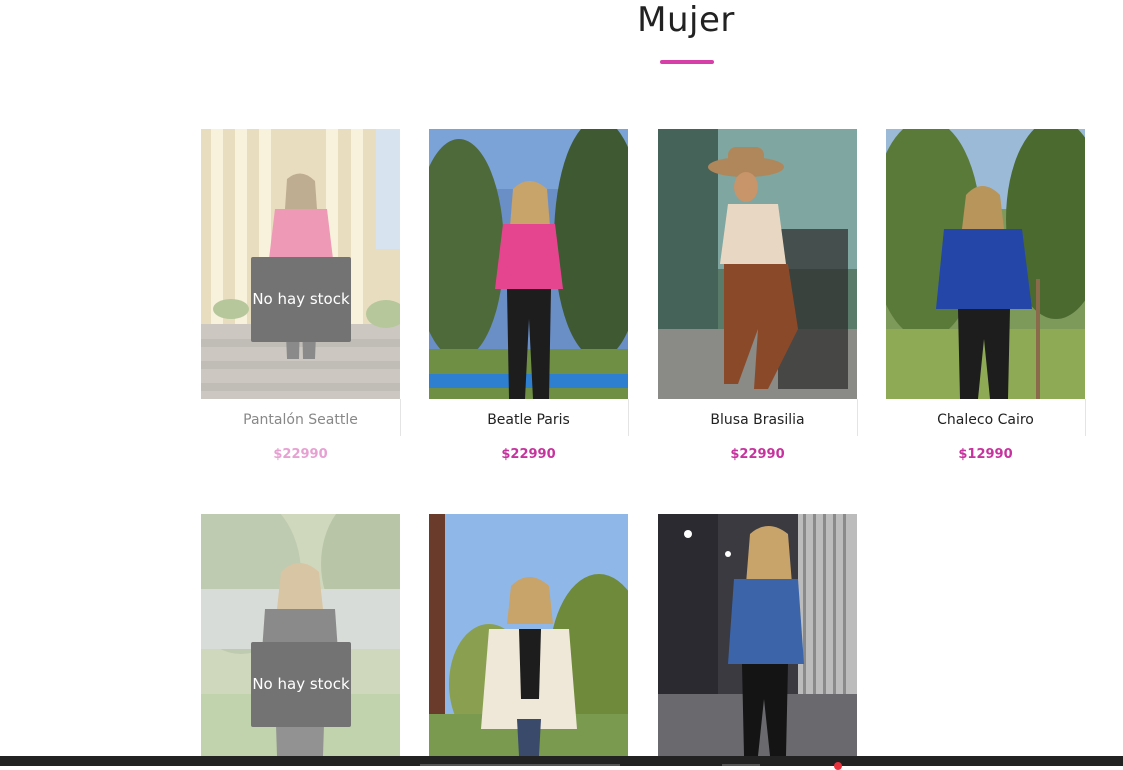 The image size is (1123, 770). What do you see at coordinates (838, 766) in the screenshot?
I see `notification-dot-icon` at bounding box center [838, 766].